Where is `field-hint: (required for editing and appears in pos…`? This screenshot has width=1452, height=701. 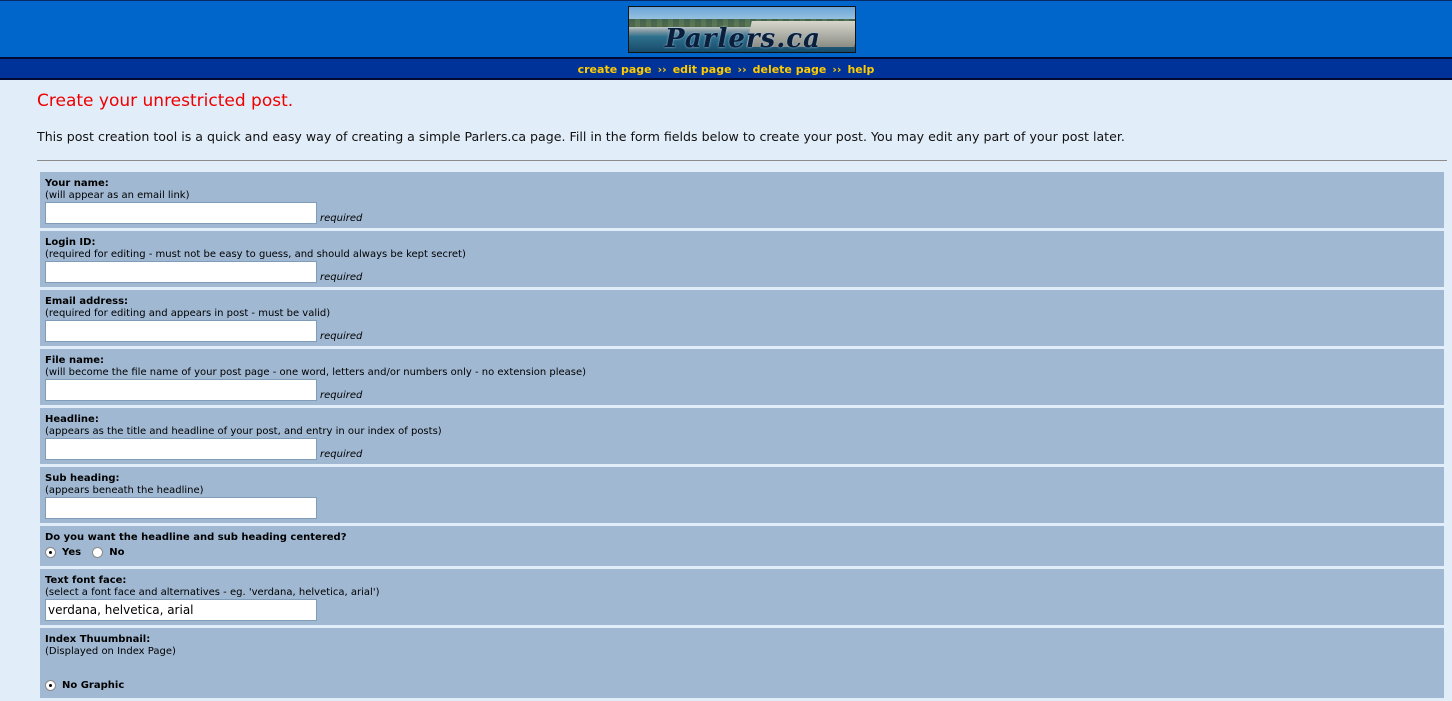
field-hint: (required for editing and appears in pos… is located at coordinates (188, 313).